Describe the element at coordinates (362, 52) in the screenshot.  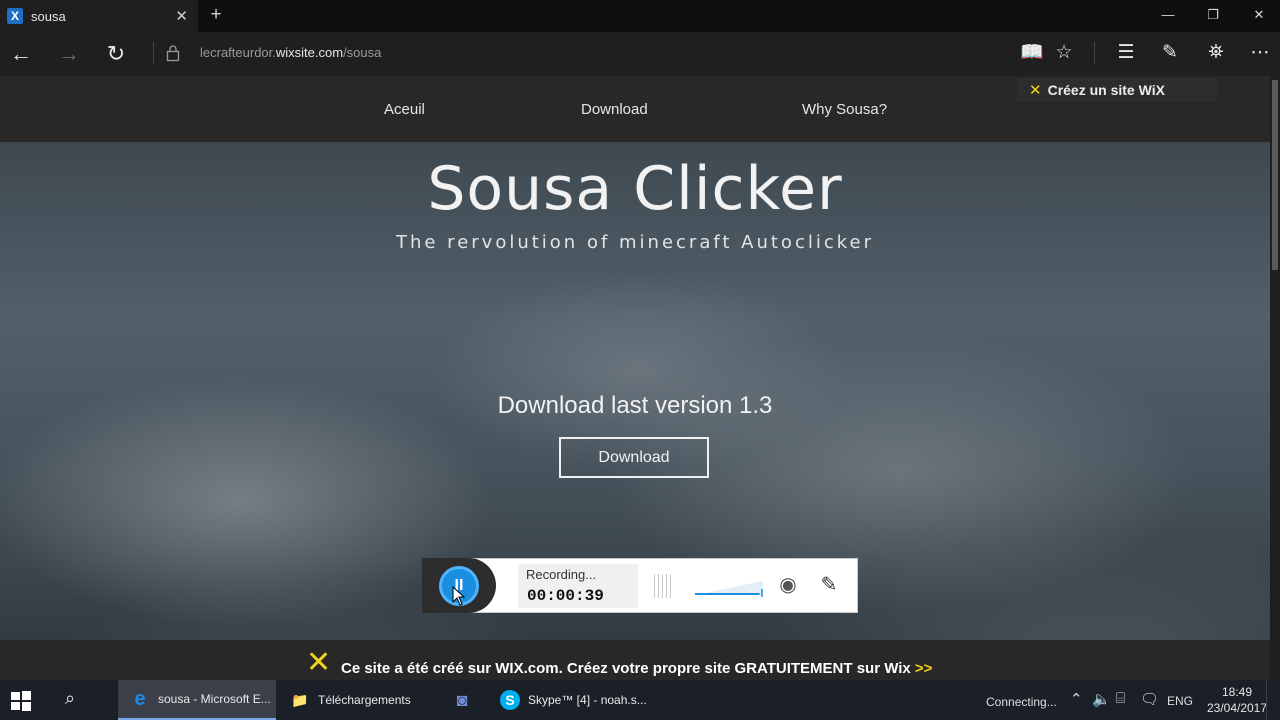
I see `url-path: /sousa` at that location.